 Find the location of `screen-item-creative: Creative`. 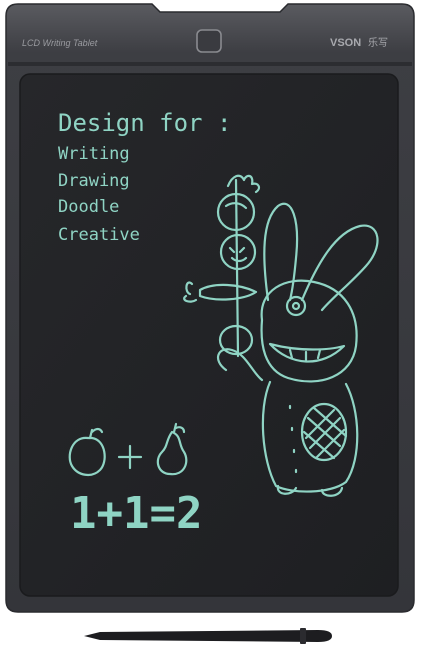

screen-item-creative: Creative is located at coordinates (99, 235).